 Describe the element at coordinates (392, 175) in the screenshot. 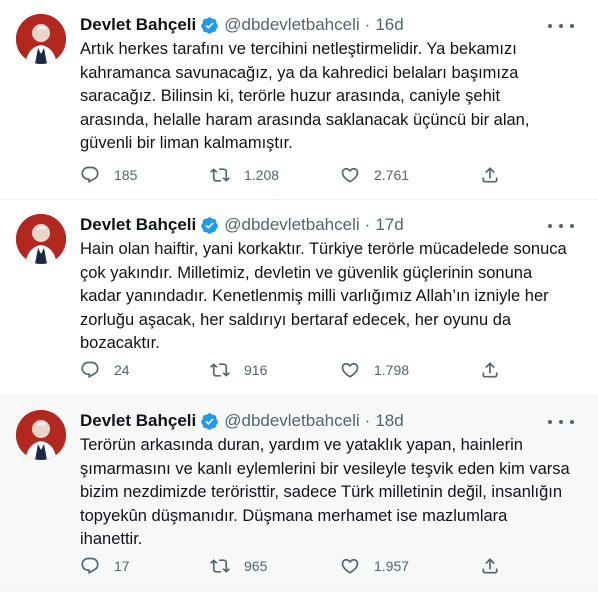

I see `like-count: 2.761` at that location.